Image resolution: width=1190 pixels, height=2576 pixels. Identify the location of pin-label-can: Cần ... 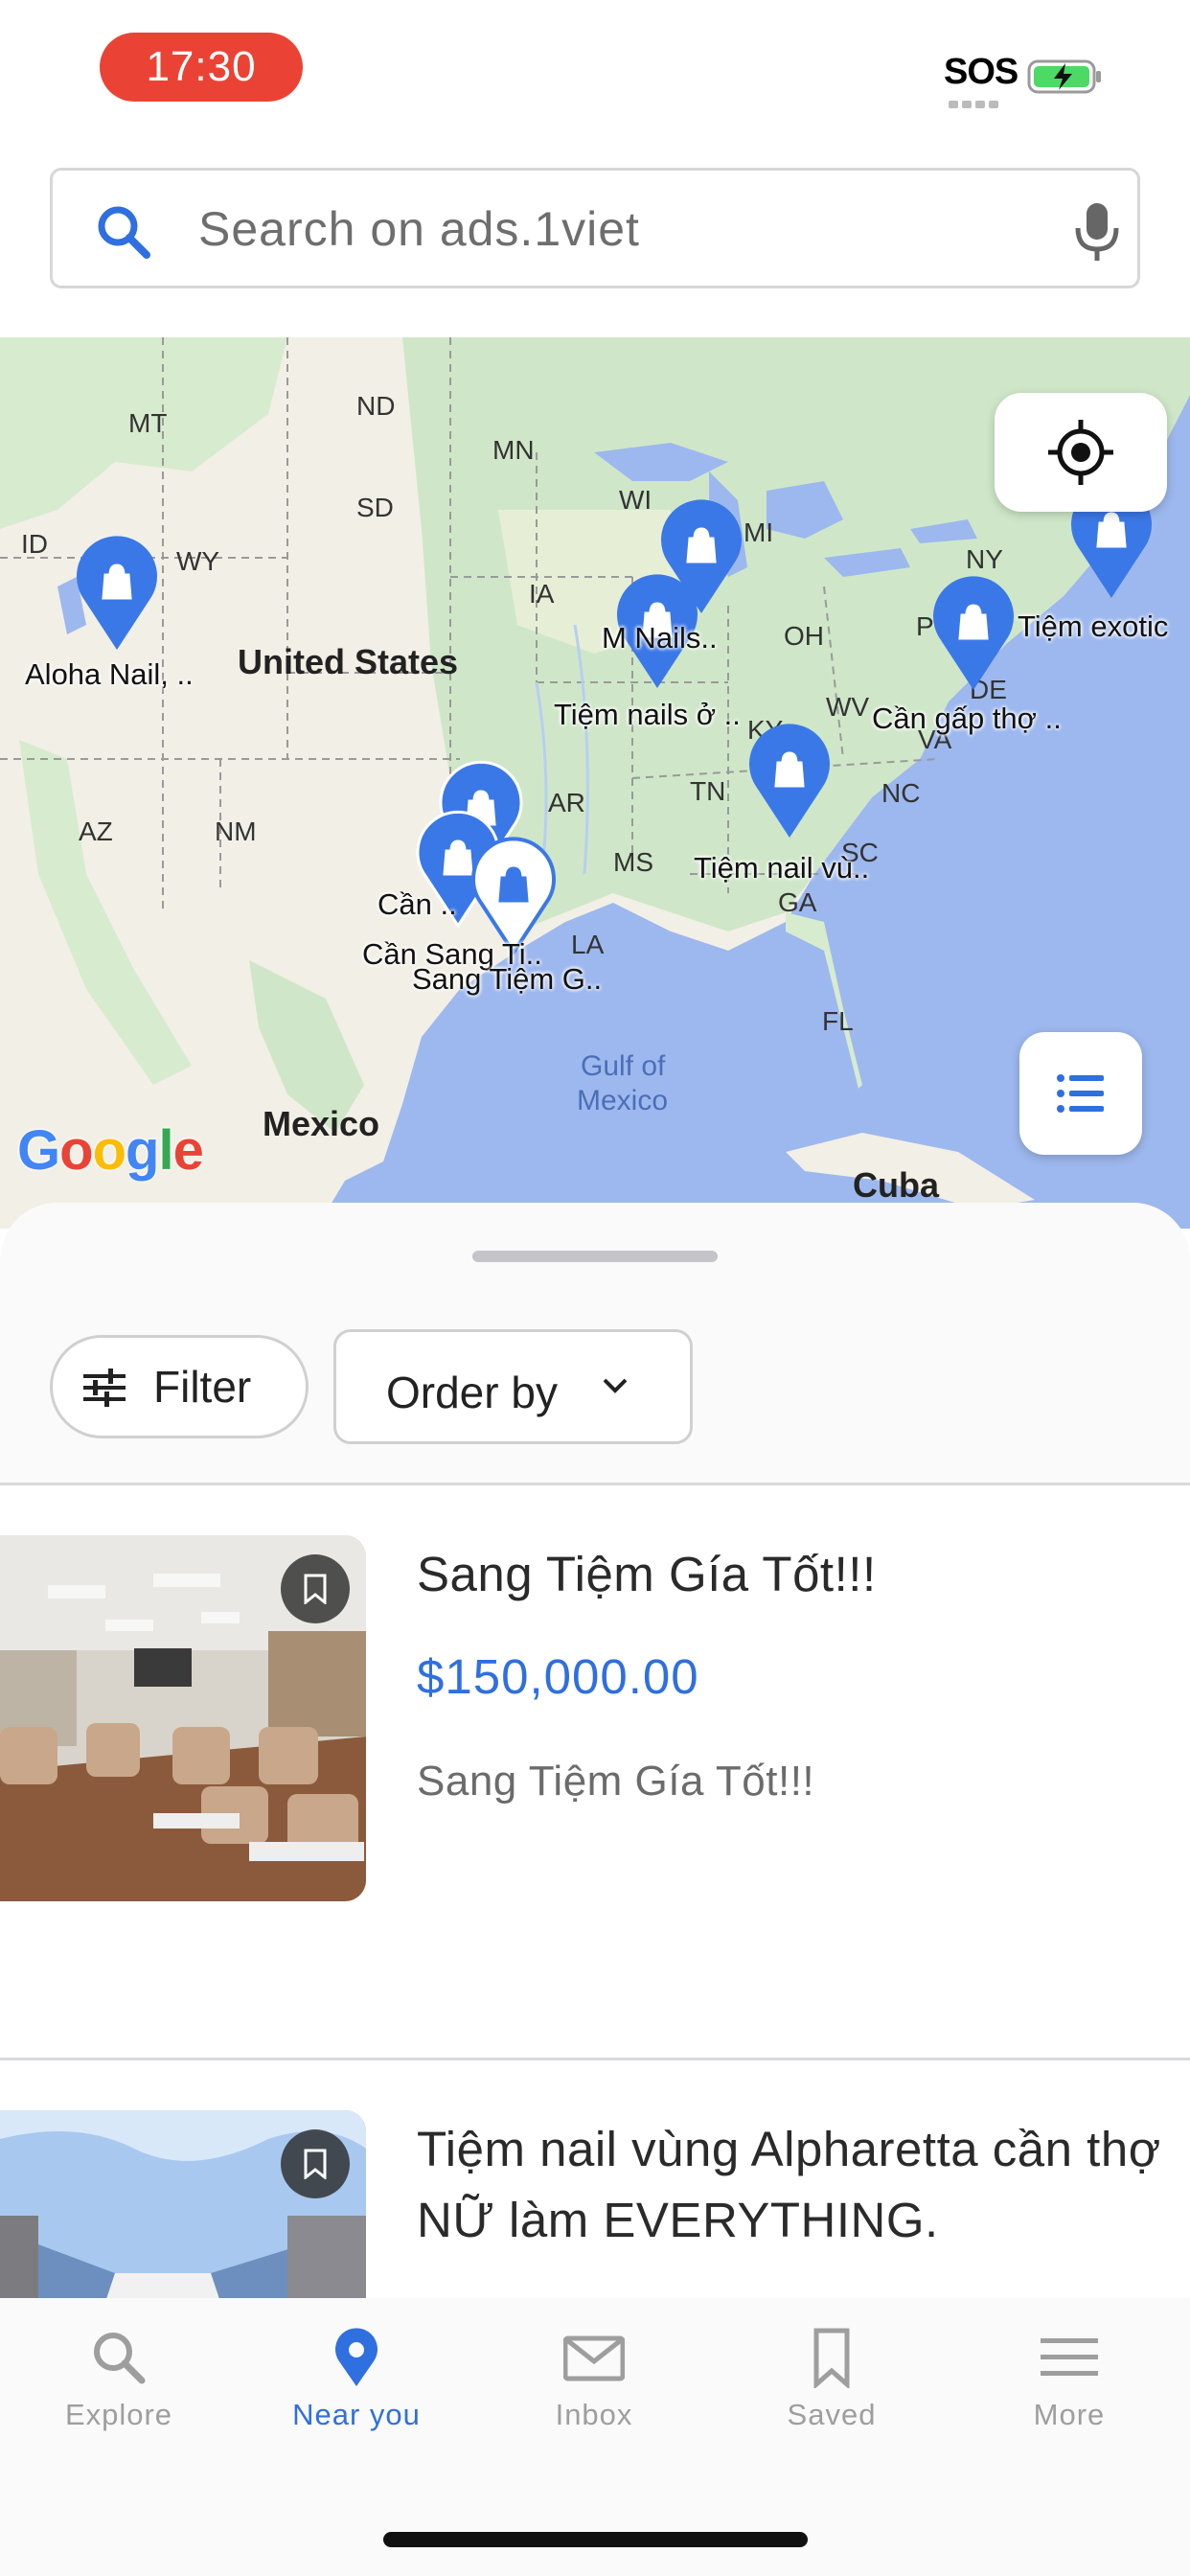
(418, 904).